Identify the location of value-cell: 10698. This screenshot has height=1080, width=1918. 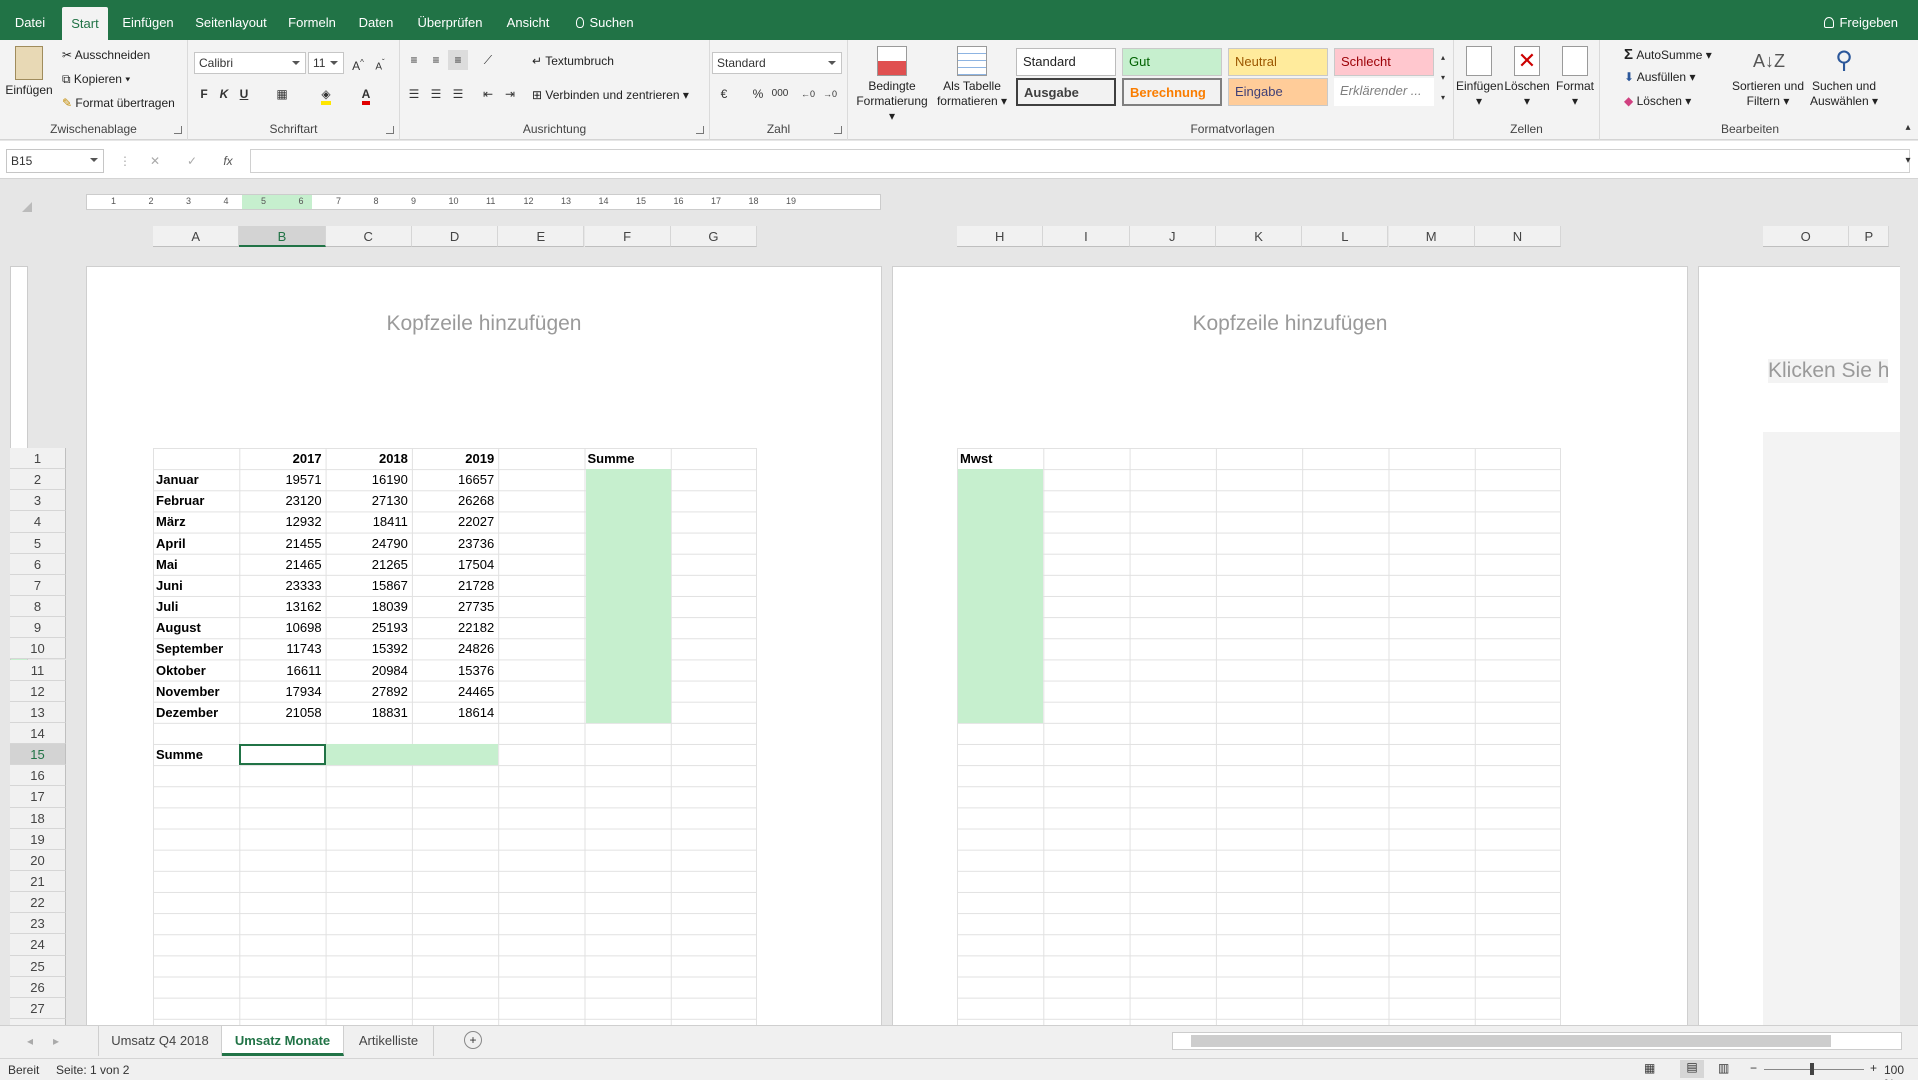
(282, 627).